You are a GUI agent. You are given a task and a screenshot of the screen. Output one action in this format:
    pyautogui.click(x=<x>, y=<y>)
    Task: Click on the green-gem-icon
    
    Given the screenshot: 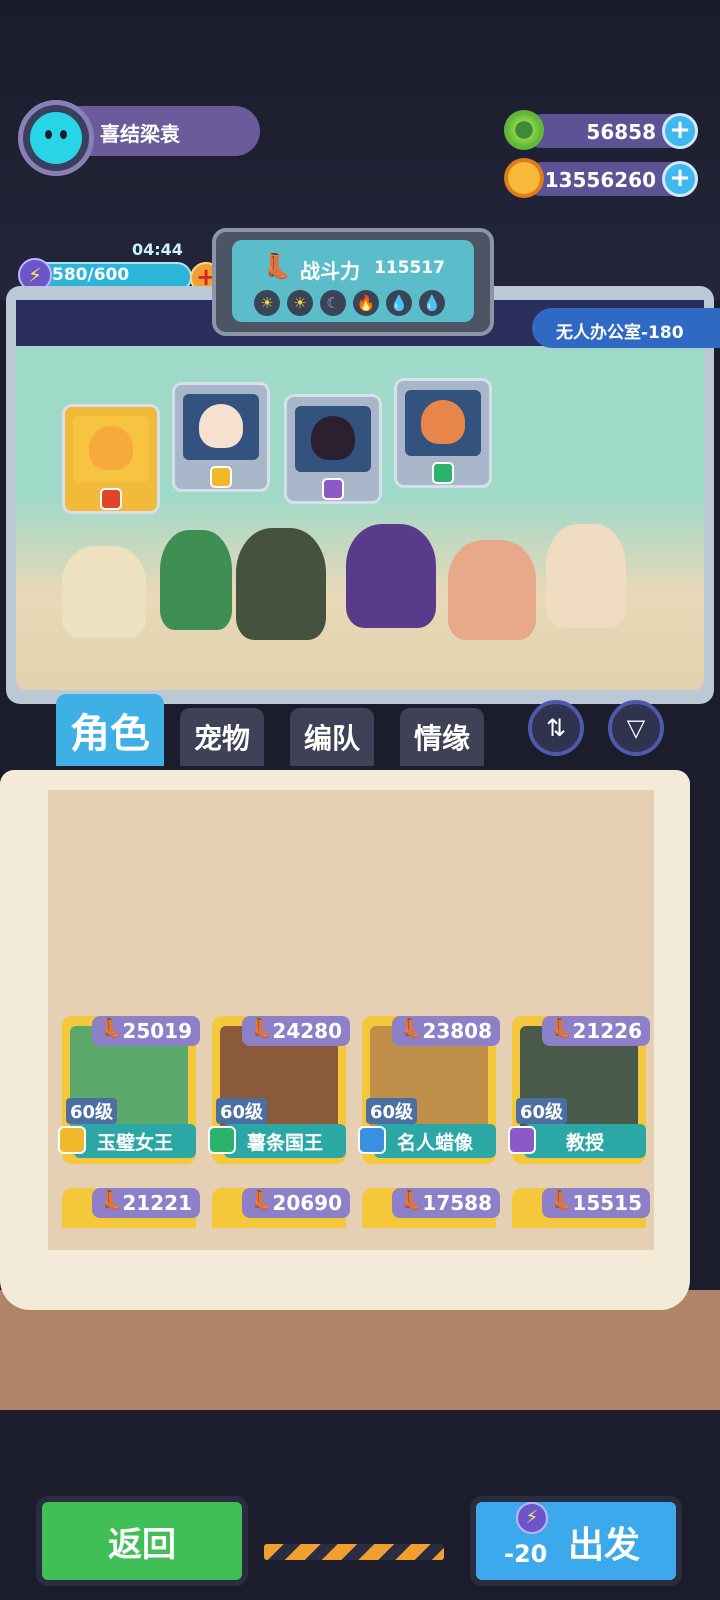 What is the action you would take?
    pyautogui.click(x=524, y=130)
    